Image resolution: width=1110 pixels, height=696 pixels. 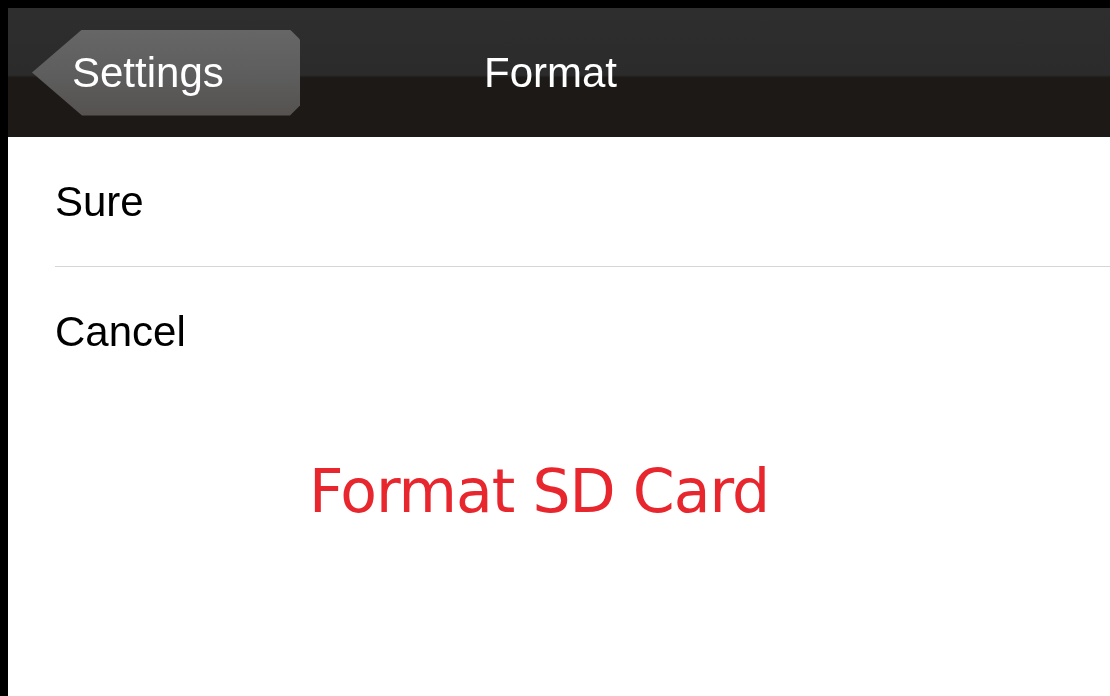 I want to click on option-item: Sure, so click(x=99, y=201).